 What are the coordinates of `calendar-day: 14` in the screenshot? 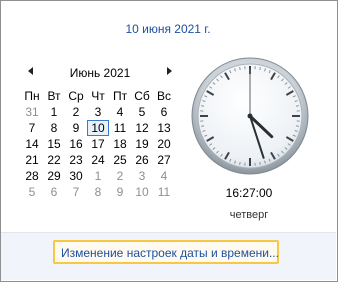 It's located at (32, 144).